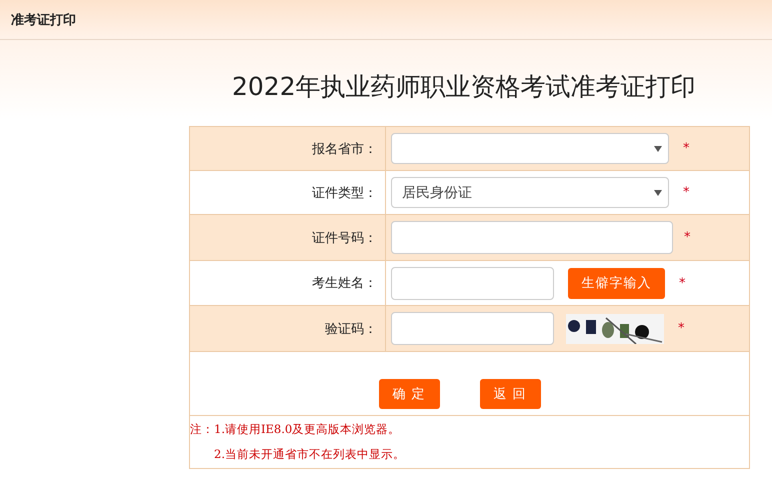 The image size is (772, 482). Describe the element at coordinates (616, 283) in the screenshot. I see `rare-character-button: 生僻字输入` at that location.